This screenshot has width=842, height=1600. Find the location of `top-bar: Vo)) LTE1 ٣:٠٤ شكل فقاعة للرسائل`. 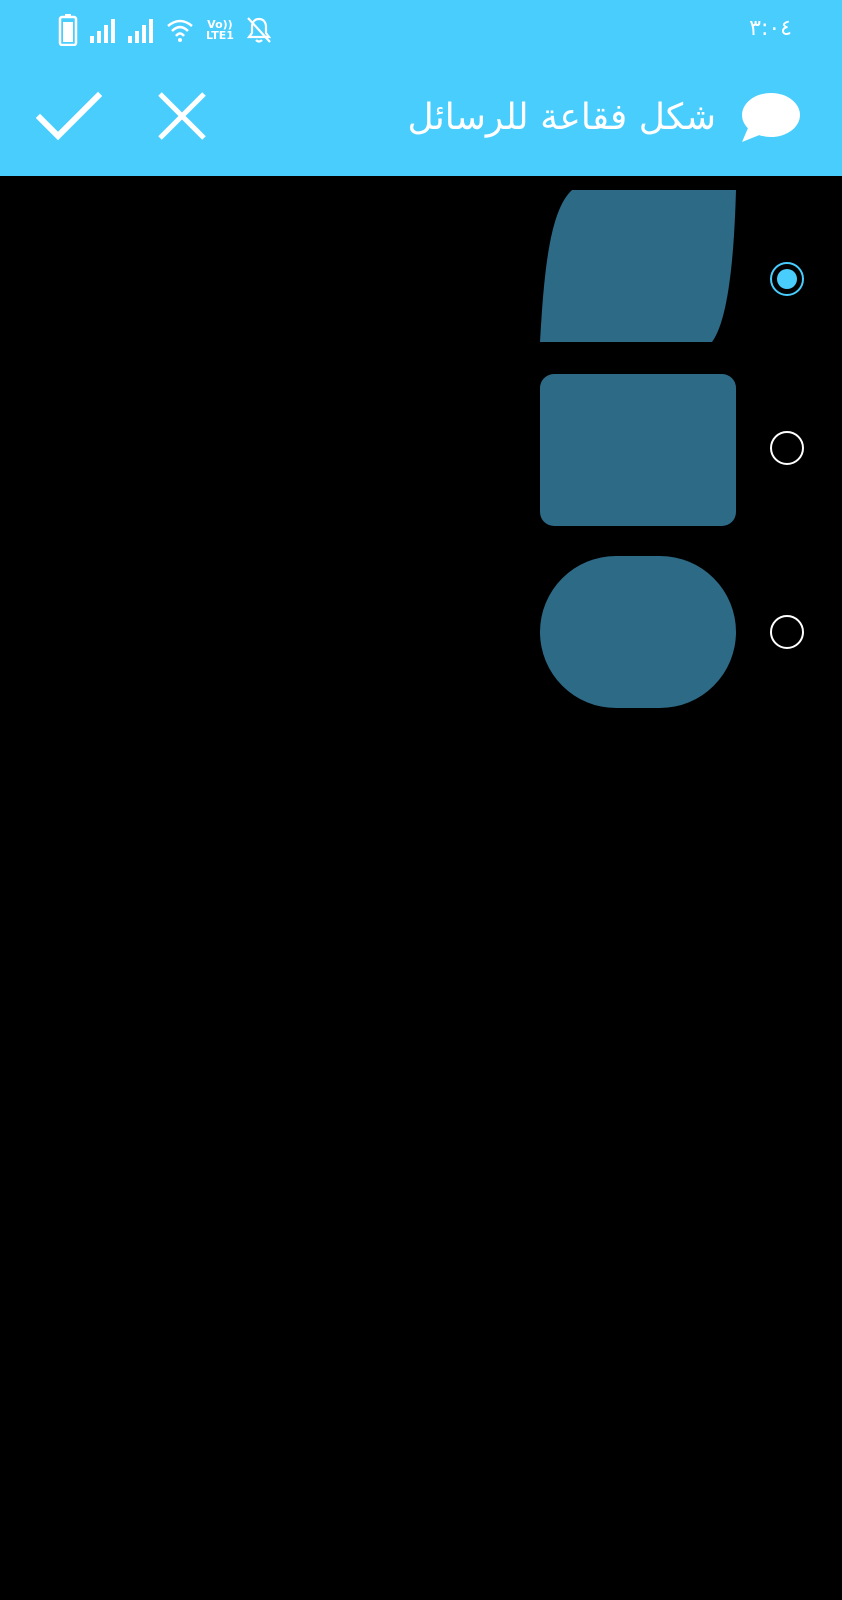

top-bar: Vo)) LTE1 ٣:٠٤ شكل فقاعة للرسائل is located at coordinates (421, 88).